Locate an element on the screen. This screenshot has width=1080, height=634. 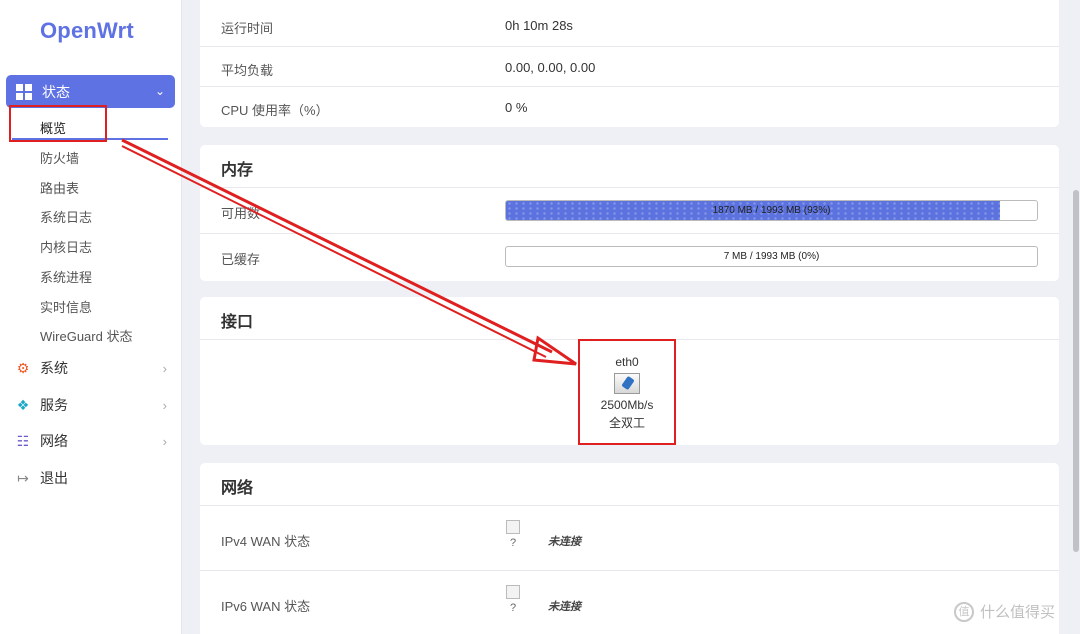
watermark-logo-icon: 值 is located at coordinates (964, 611).